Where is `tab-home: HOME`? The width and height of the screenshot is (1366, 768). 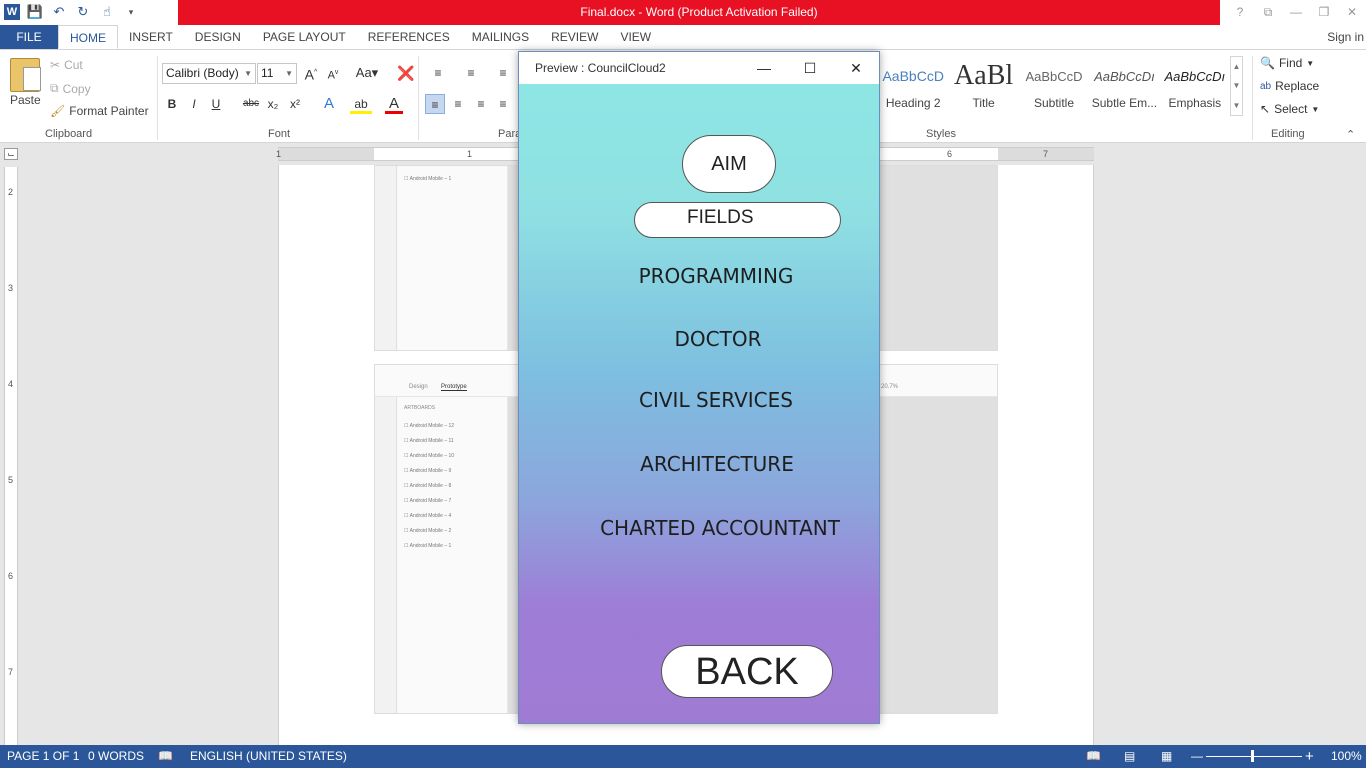 tab-home: HOME is located at coordinates (88, 37).